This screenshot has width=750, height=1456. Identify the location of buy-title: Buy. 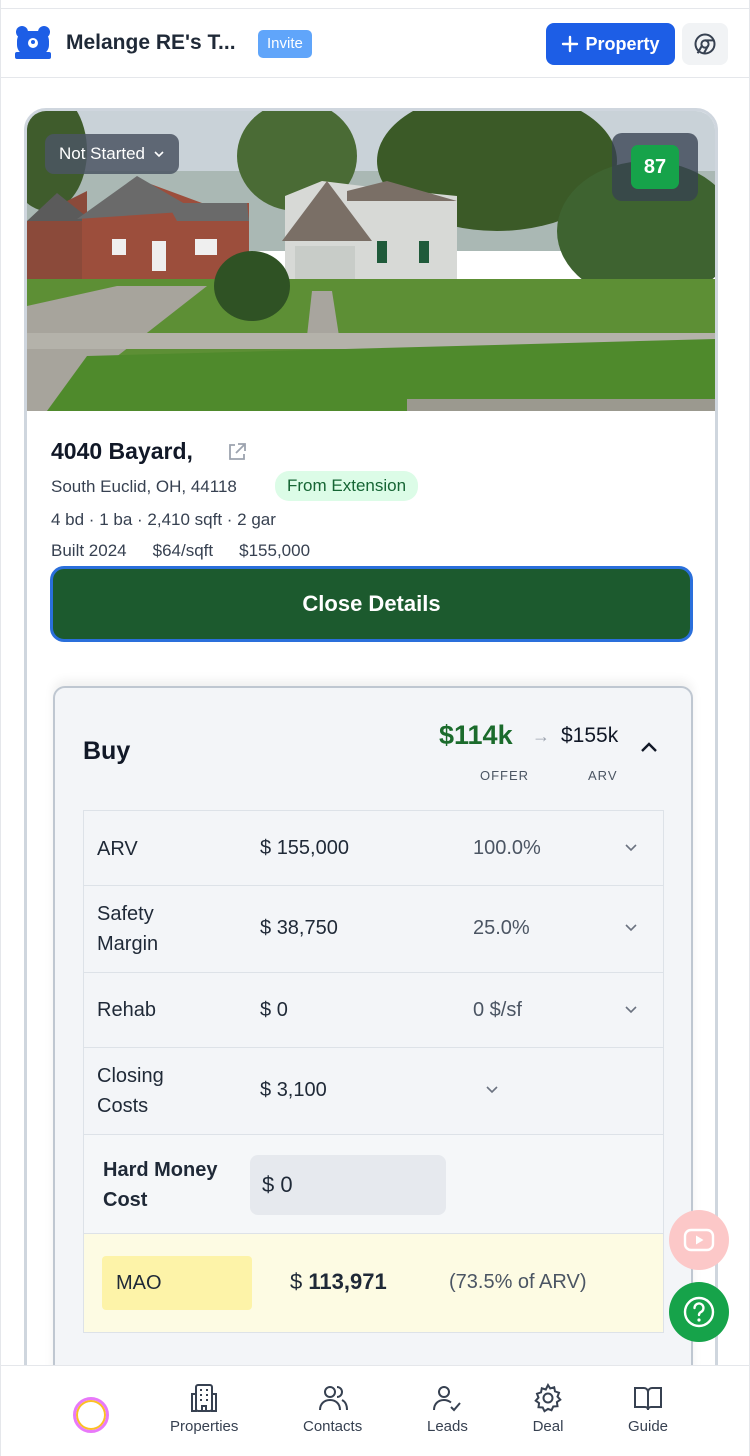
(107, 751).